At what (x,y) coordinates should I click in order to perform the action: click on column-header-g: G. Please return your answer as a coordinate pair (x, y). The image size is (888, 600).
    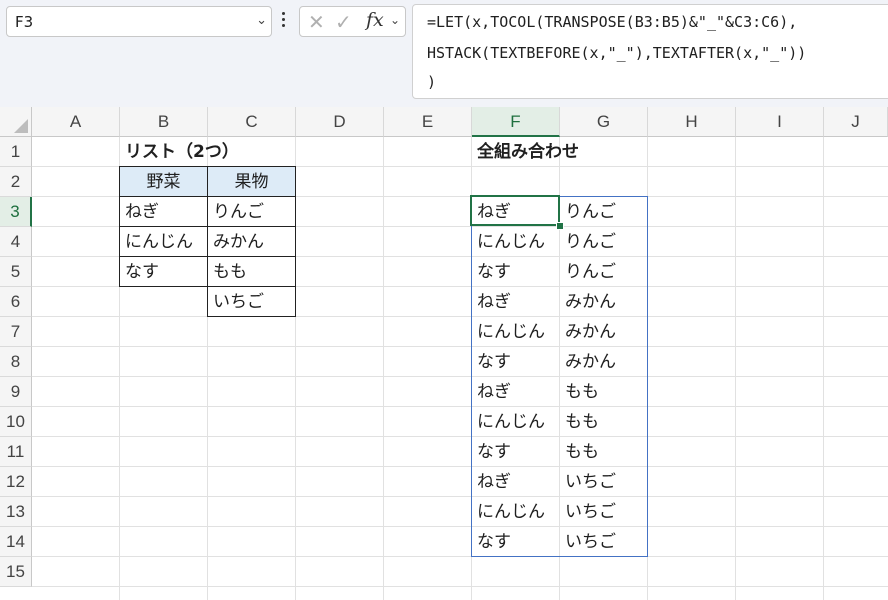
    Looking at the image, I should click on (604, 122).